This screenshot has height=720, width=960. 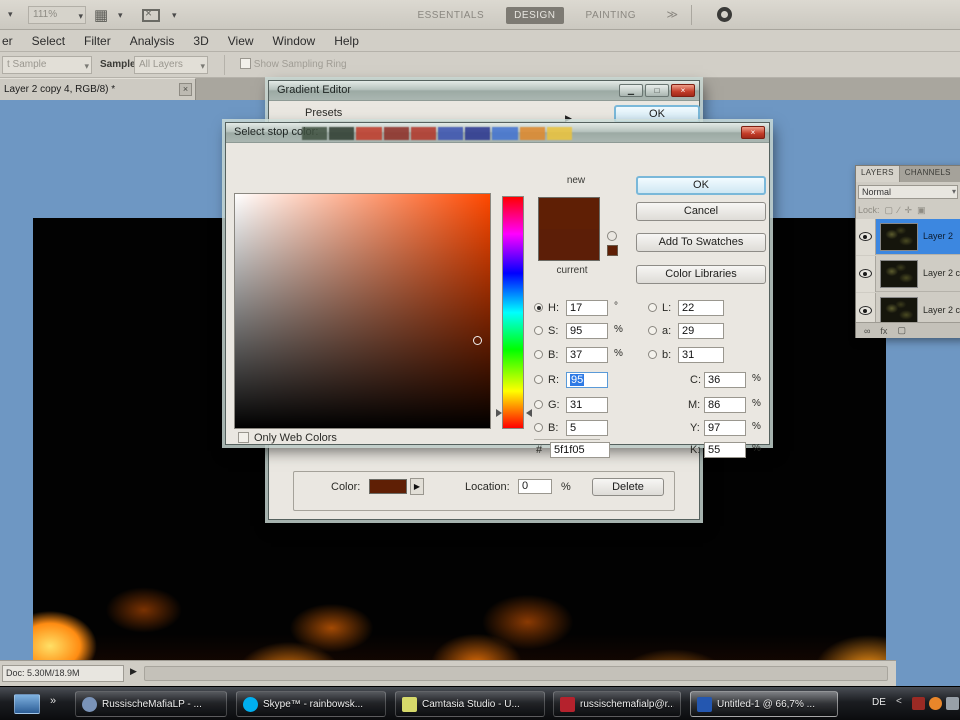 I want to click on horizontal-scrollbar, so click(x=516, y=673).